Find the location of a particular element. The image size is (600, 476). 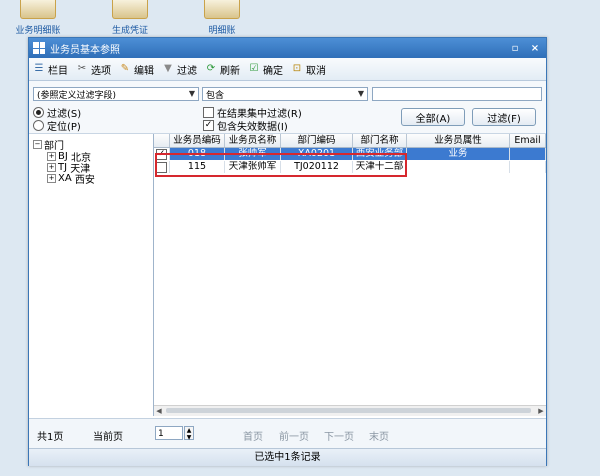

filter-button: ▼ 过滤 is located at coordinates (179, 69).